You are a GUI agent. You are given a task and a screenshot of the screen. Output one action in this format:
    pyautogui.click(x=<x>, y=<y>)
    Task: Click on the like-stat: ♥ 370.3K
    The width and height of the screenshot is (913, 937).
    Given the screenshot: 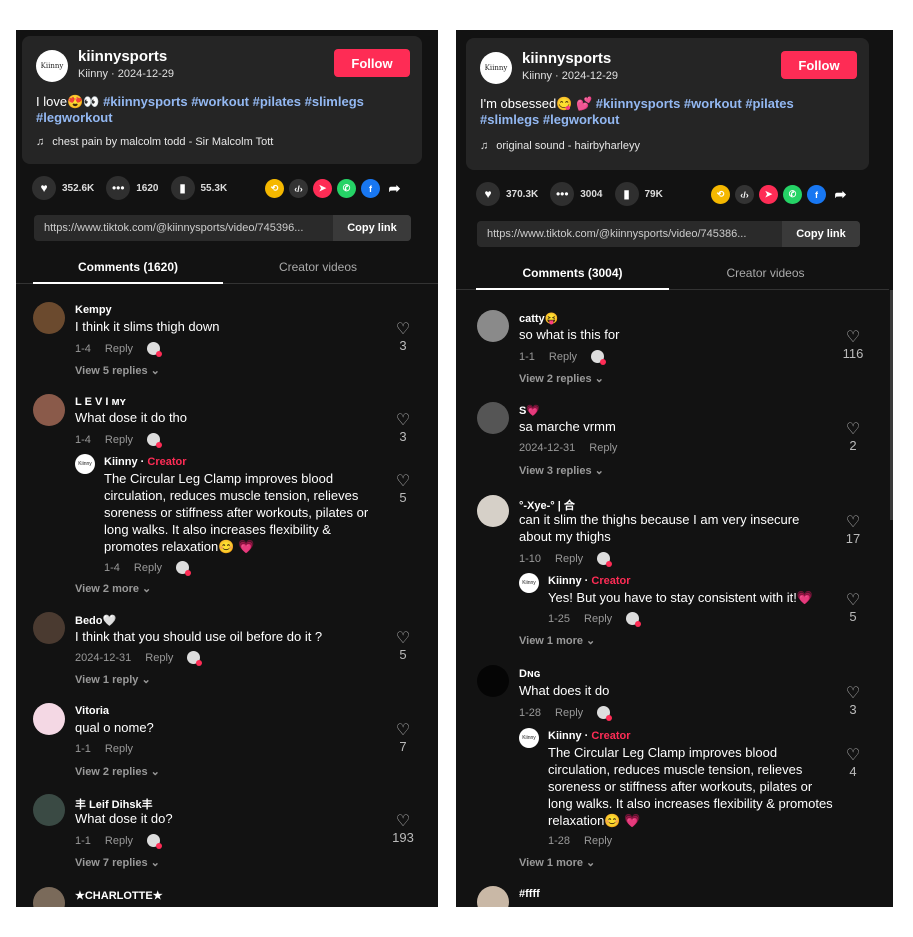 What is the action you would take?
    pyautogui.click(x=507, y=194)
    